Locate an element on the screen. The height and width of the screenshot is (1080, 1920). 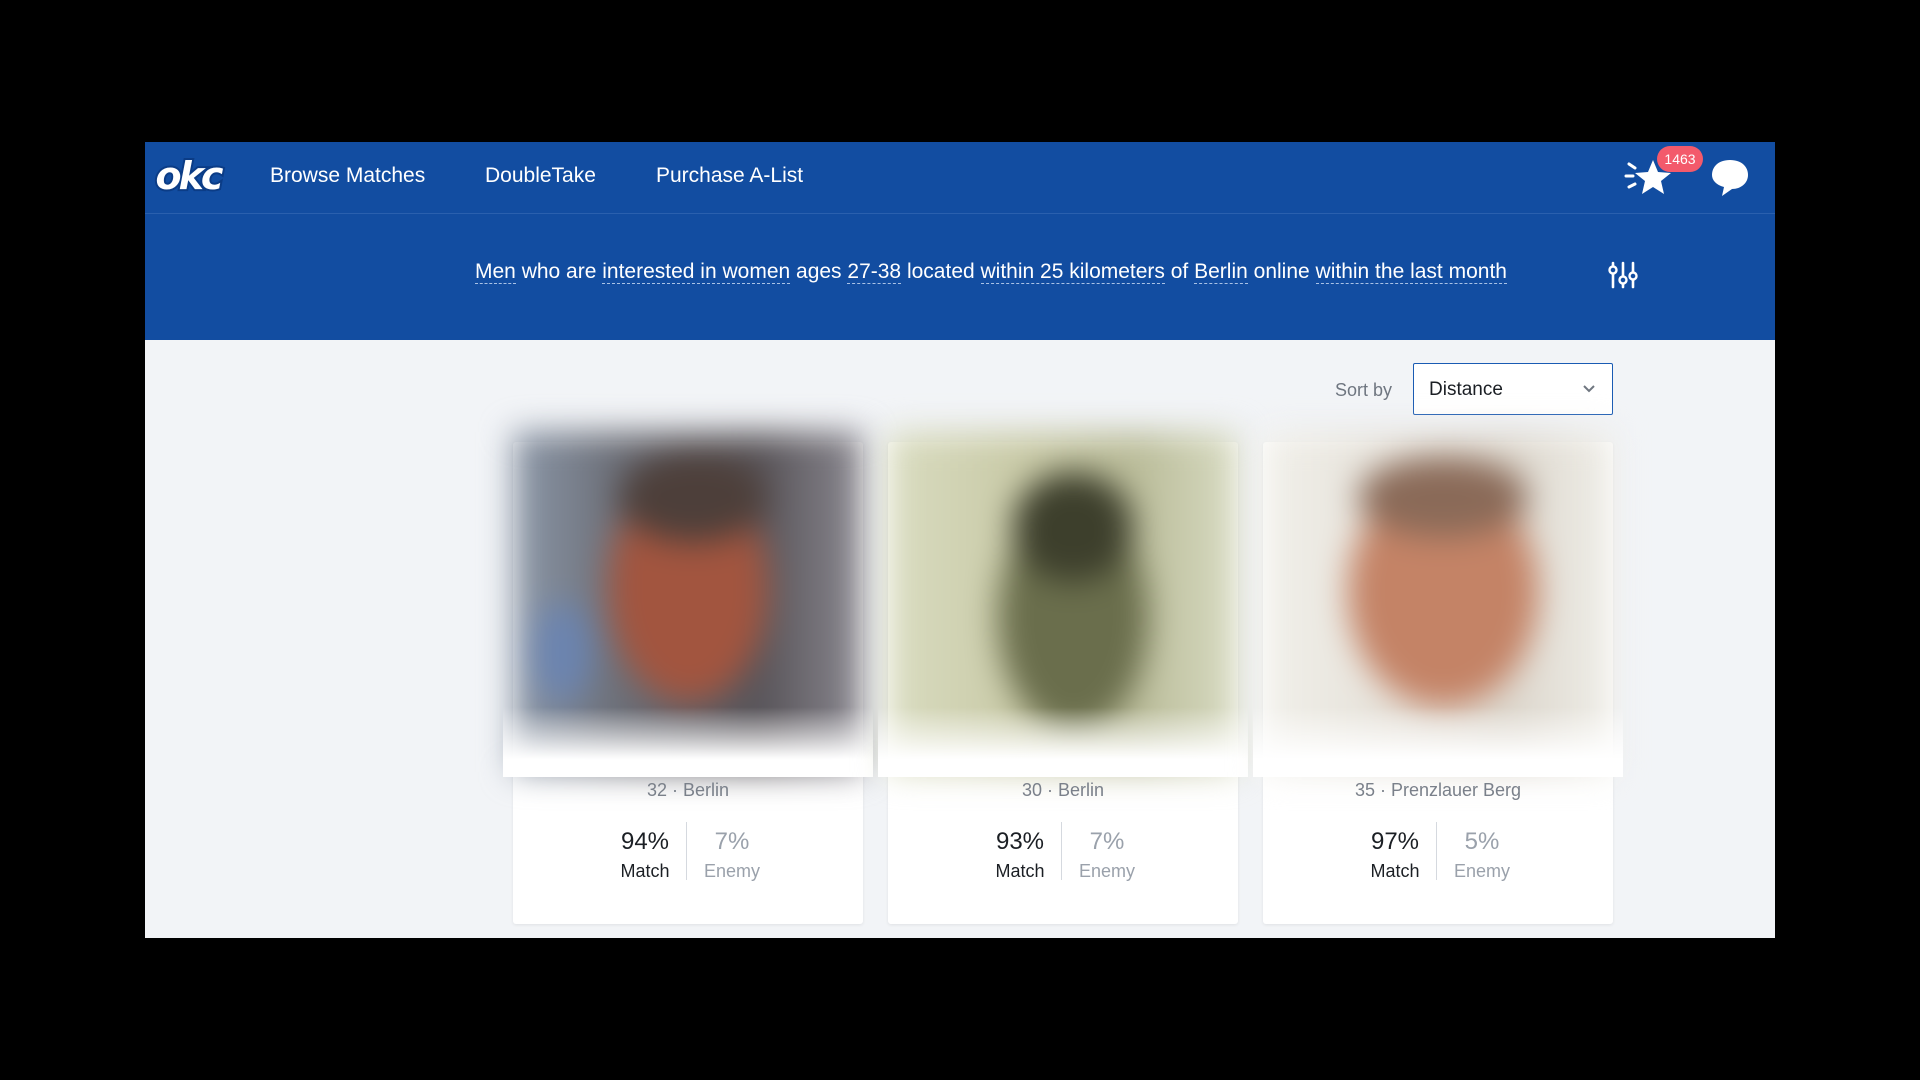
profile-age-location: 32 · Berlin is located at coordinates (688, 790).